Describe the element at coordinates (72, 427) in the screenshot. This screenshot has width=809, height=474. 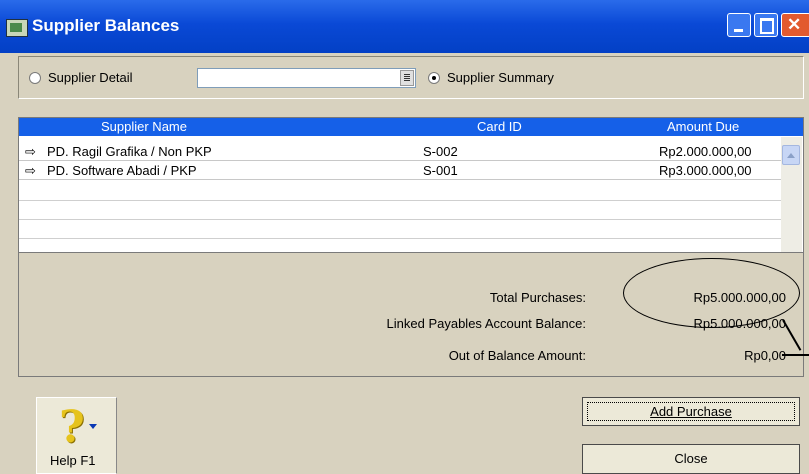
I see `help-question-icon: ?` at that location.